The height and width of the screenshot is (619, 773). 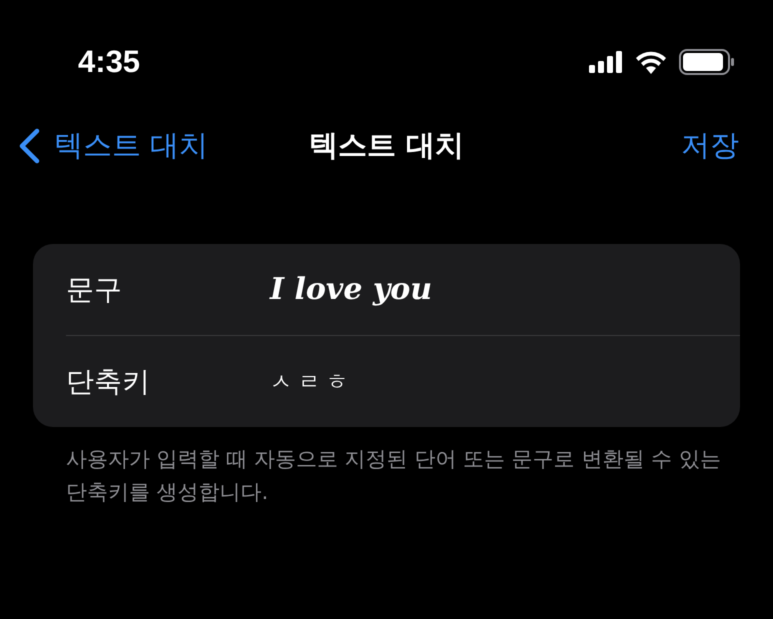 I want to click on save-button: 저장, so click(x=710, y=146).